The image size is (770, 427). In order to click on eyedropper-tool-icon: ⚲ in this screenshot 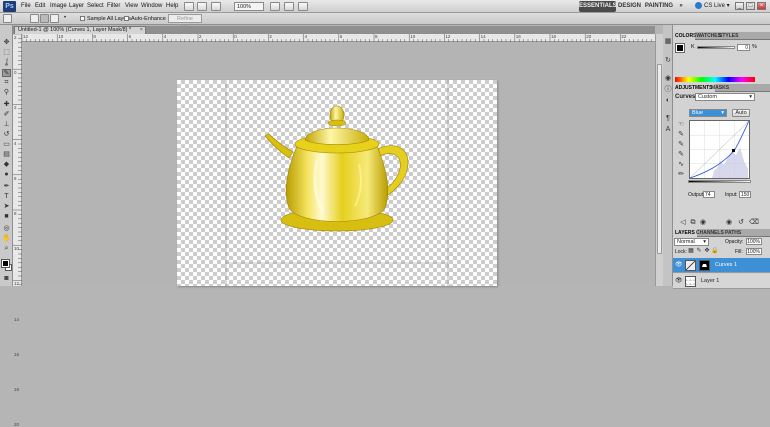, I will do `click(6, 93)`.